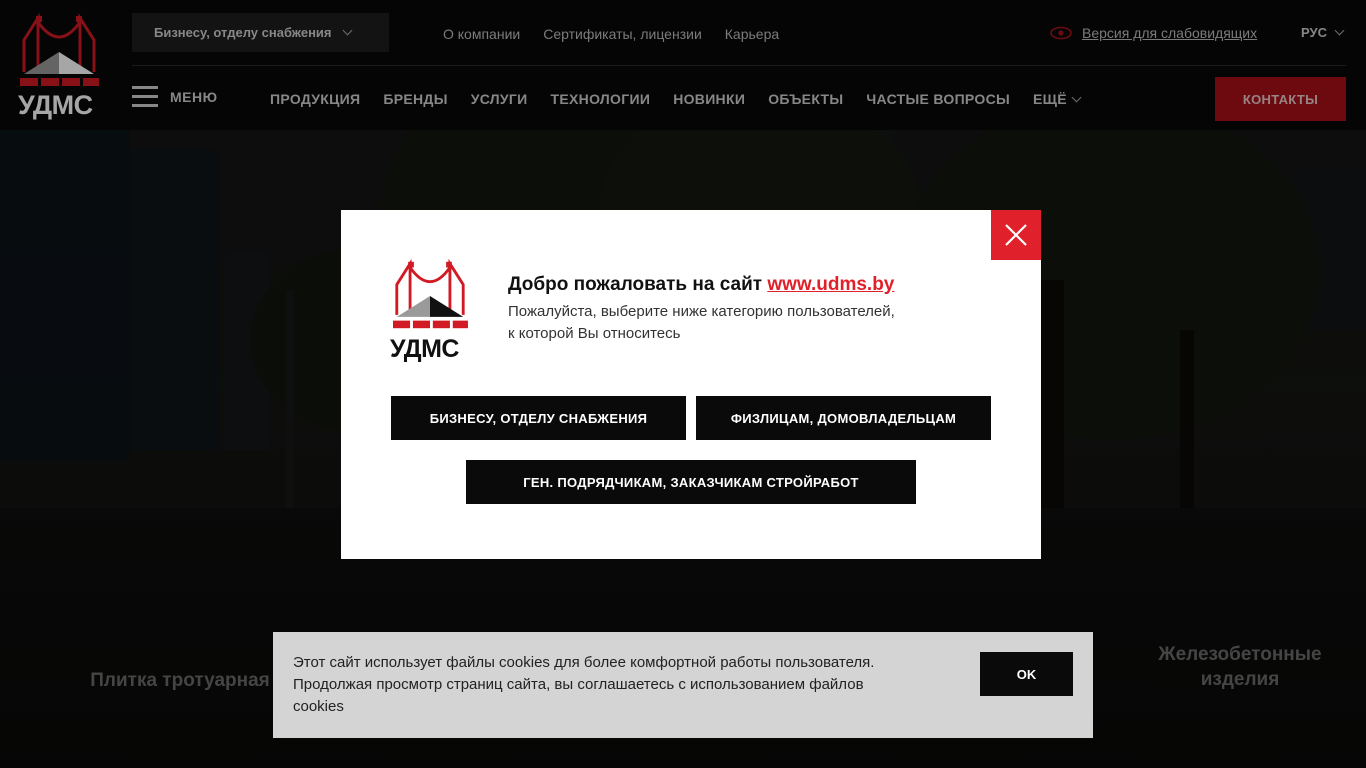  I want to click on cookie-ok-button: OK, so click(1026, 674).